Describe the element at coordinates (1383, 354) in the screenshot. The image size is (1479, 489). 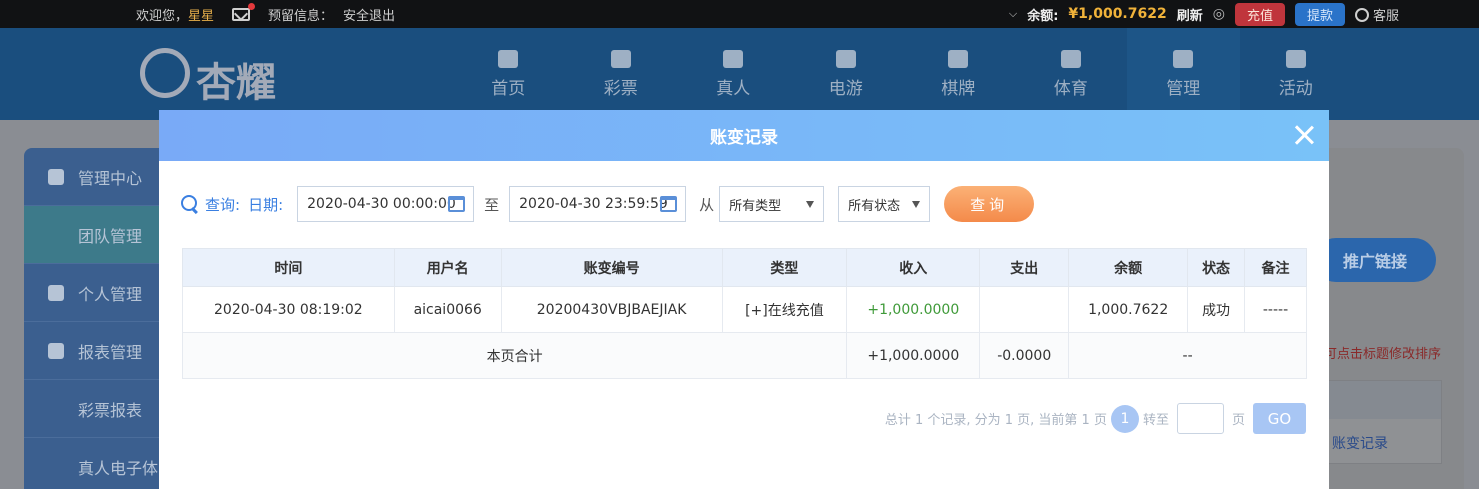
I see `sort-hint: 可点击标题修改排序` at that location.